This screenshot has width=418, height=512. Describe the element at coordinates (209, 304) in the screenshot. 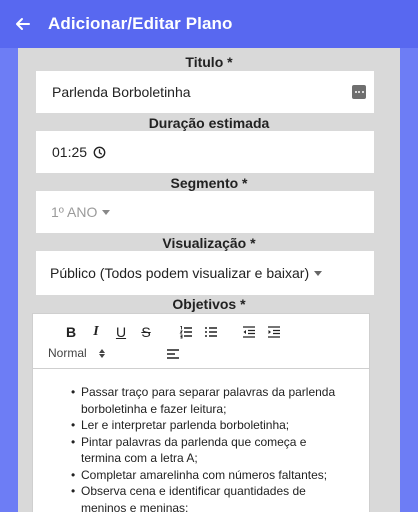

I see `objectives-label: Objetivos *` at that location.